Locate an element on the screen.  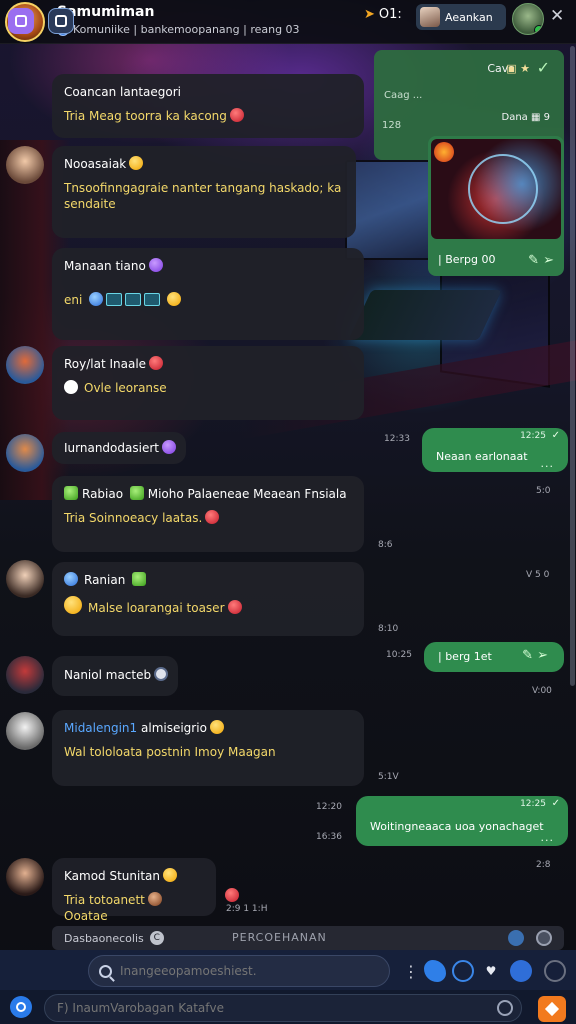
search-field is located at coordinates (239, 971).